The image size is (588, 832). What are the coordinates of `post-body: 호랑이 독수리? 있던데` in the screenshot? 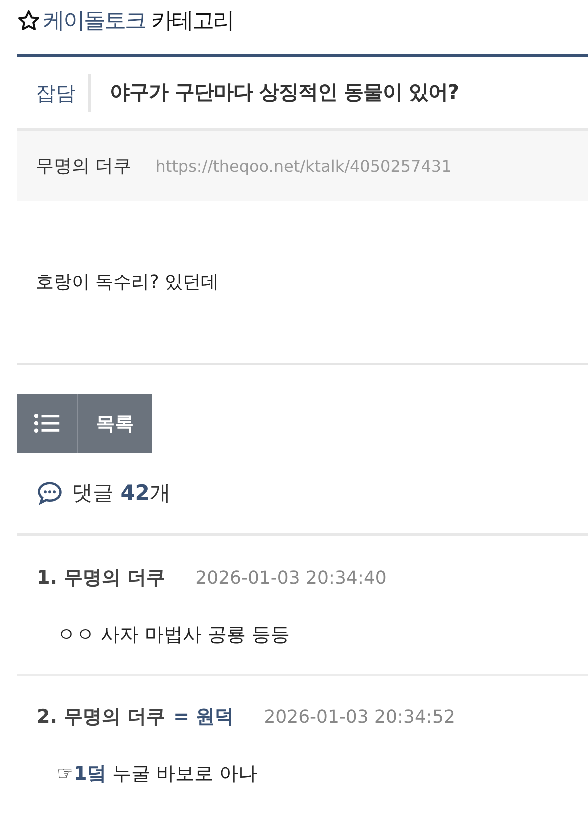 It's located at (127, 282).